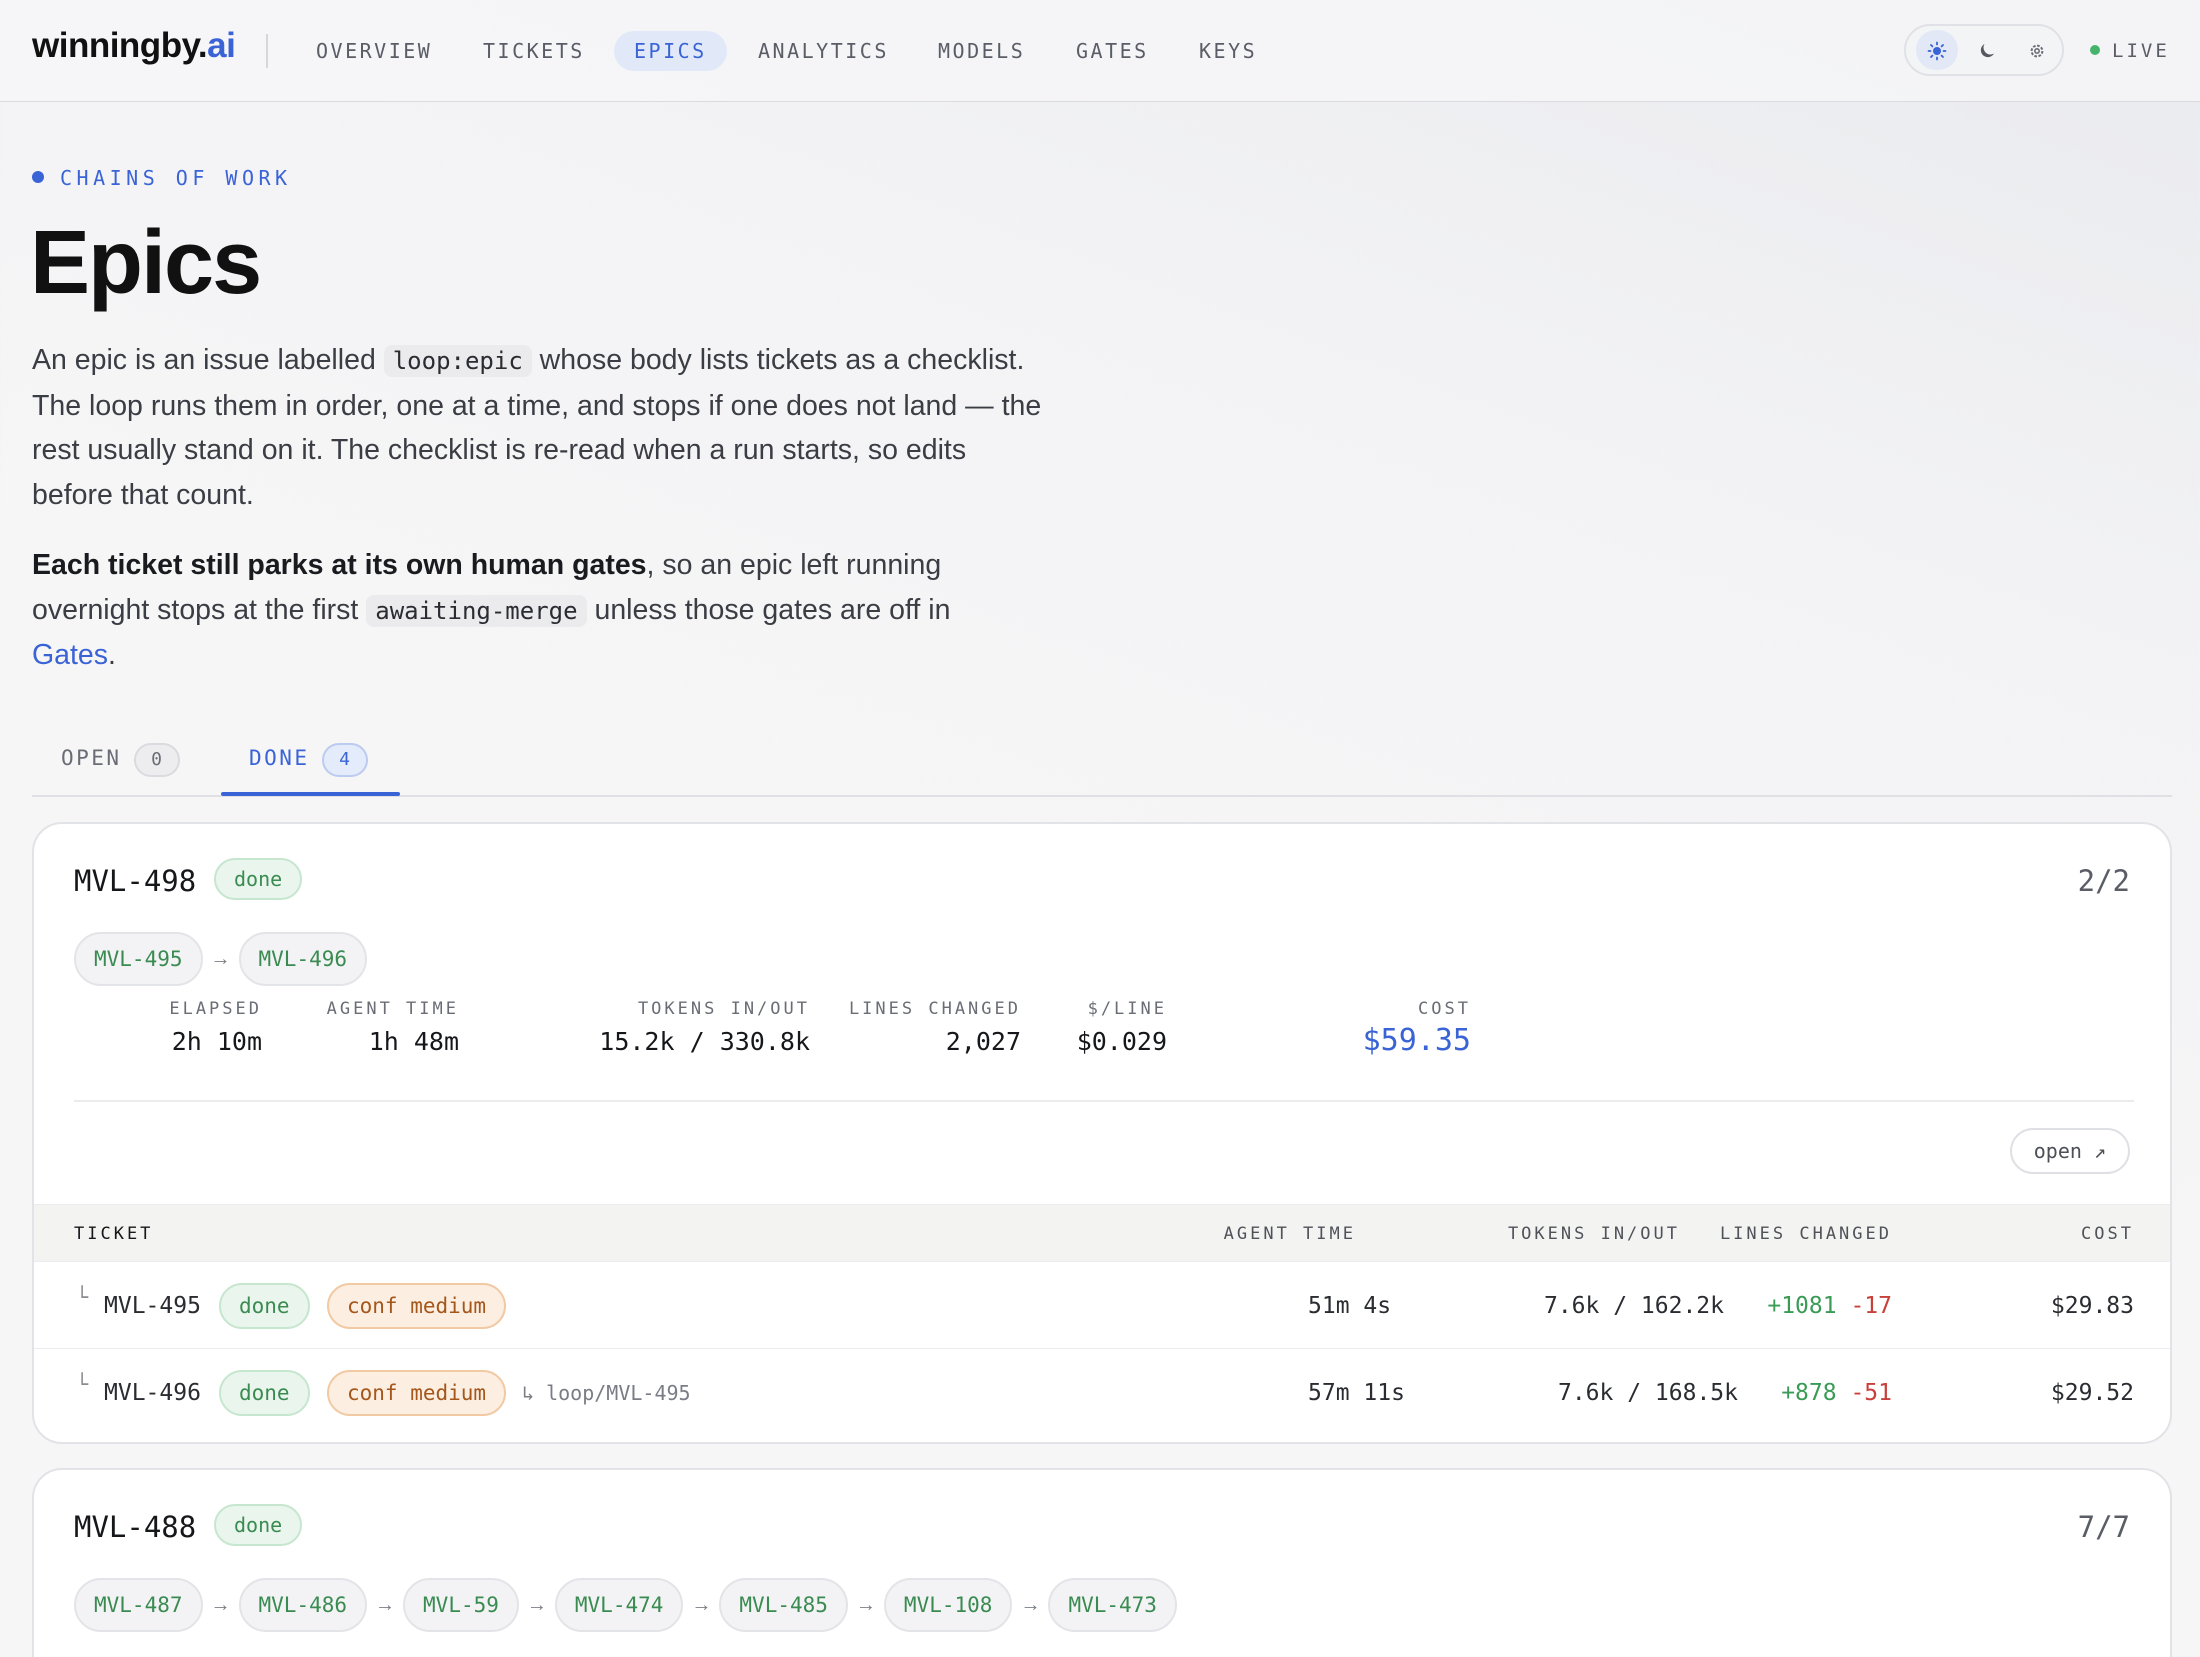  I want to click on live-dot, so click(2095, 49).